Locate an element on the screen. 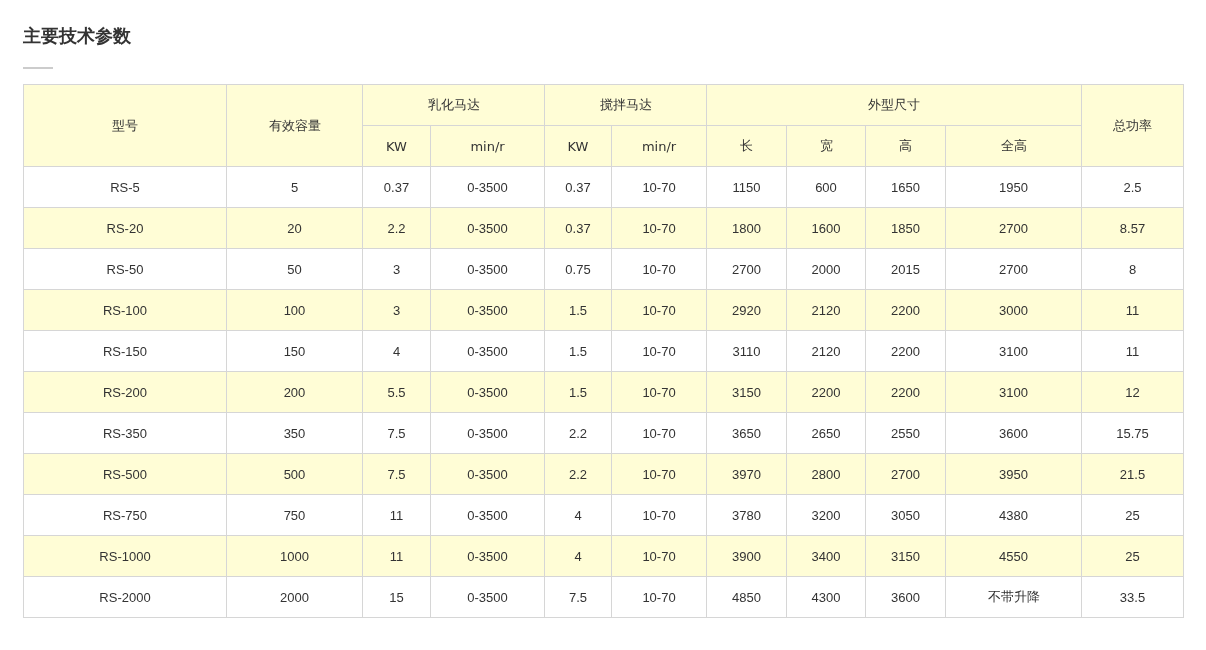  header-cell: 宽 is located at coordinates (826, 146).